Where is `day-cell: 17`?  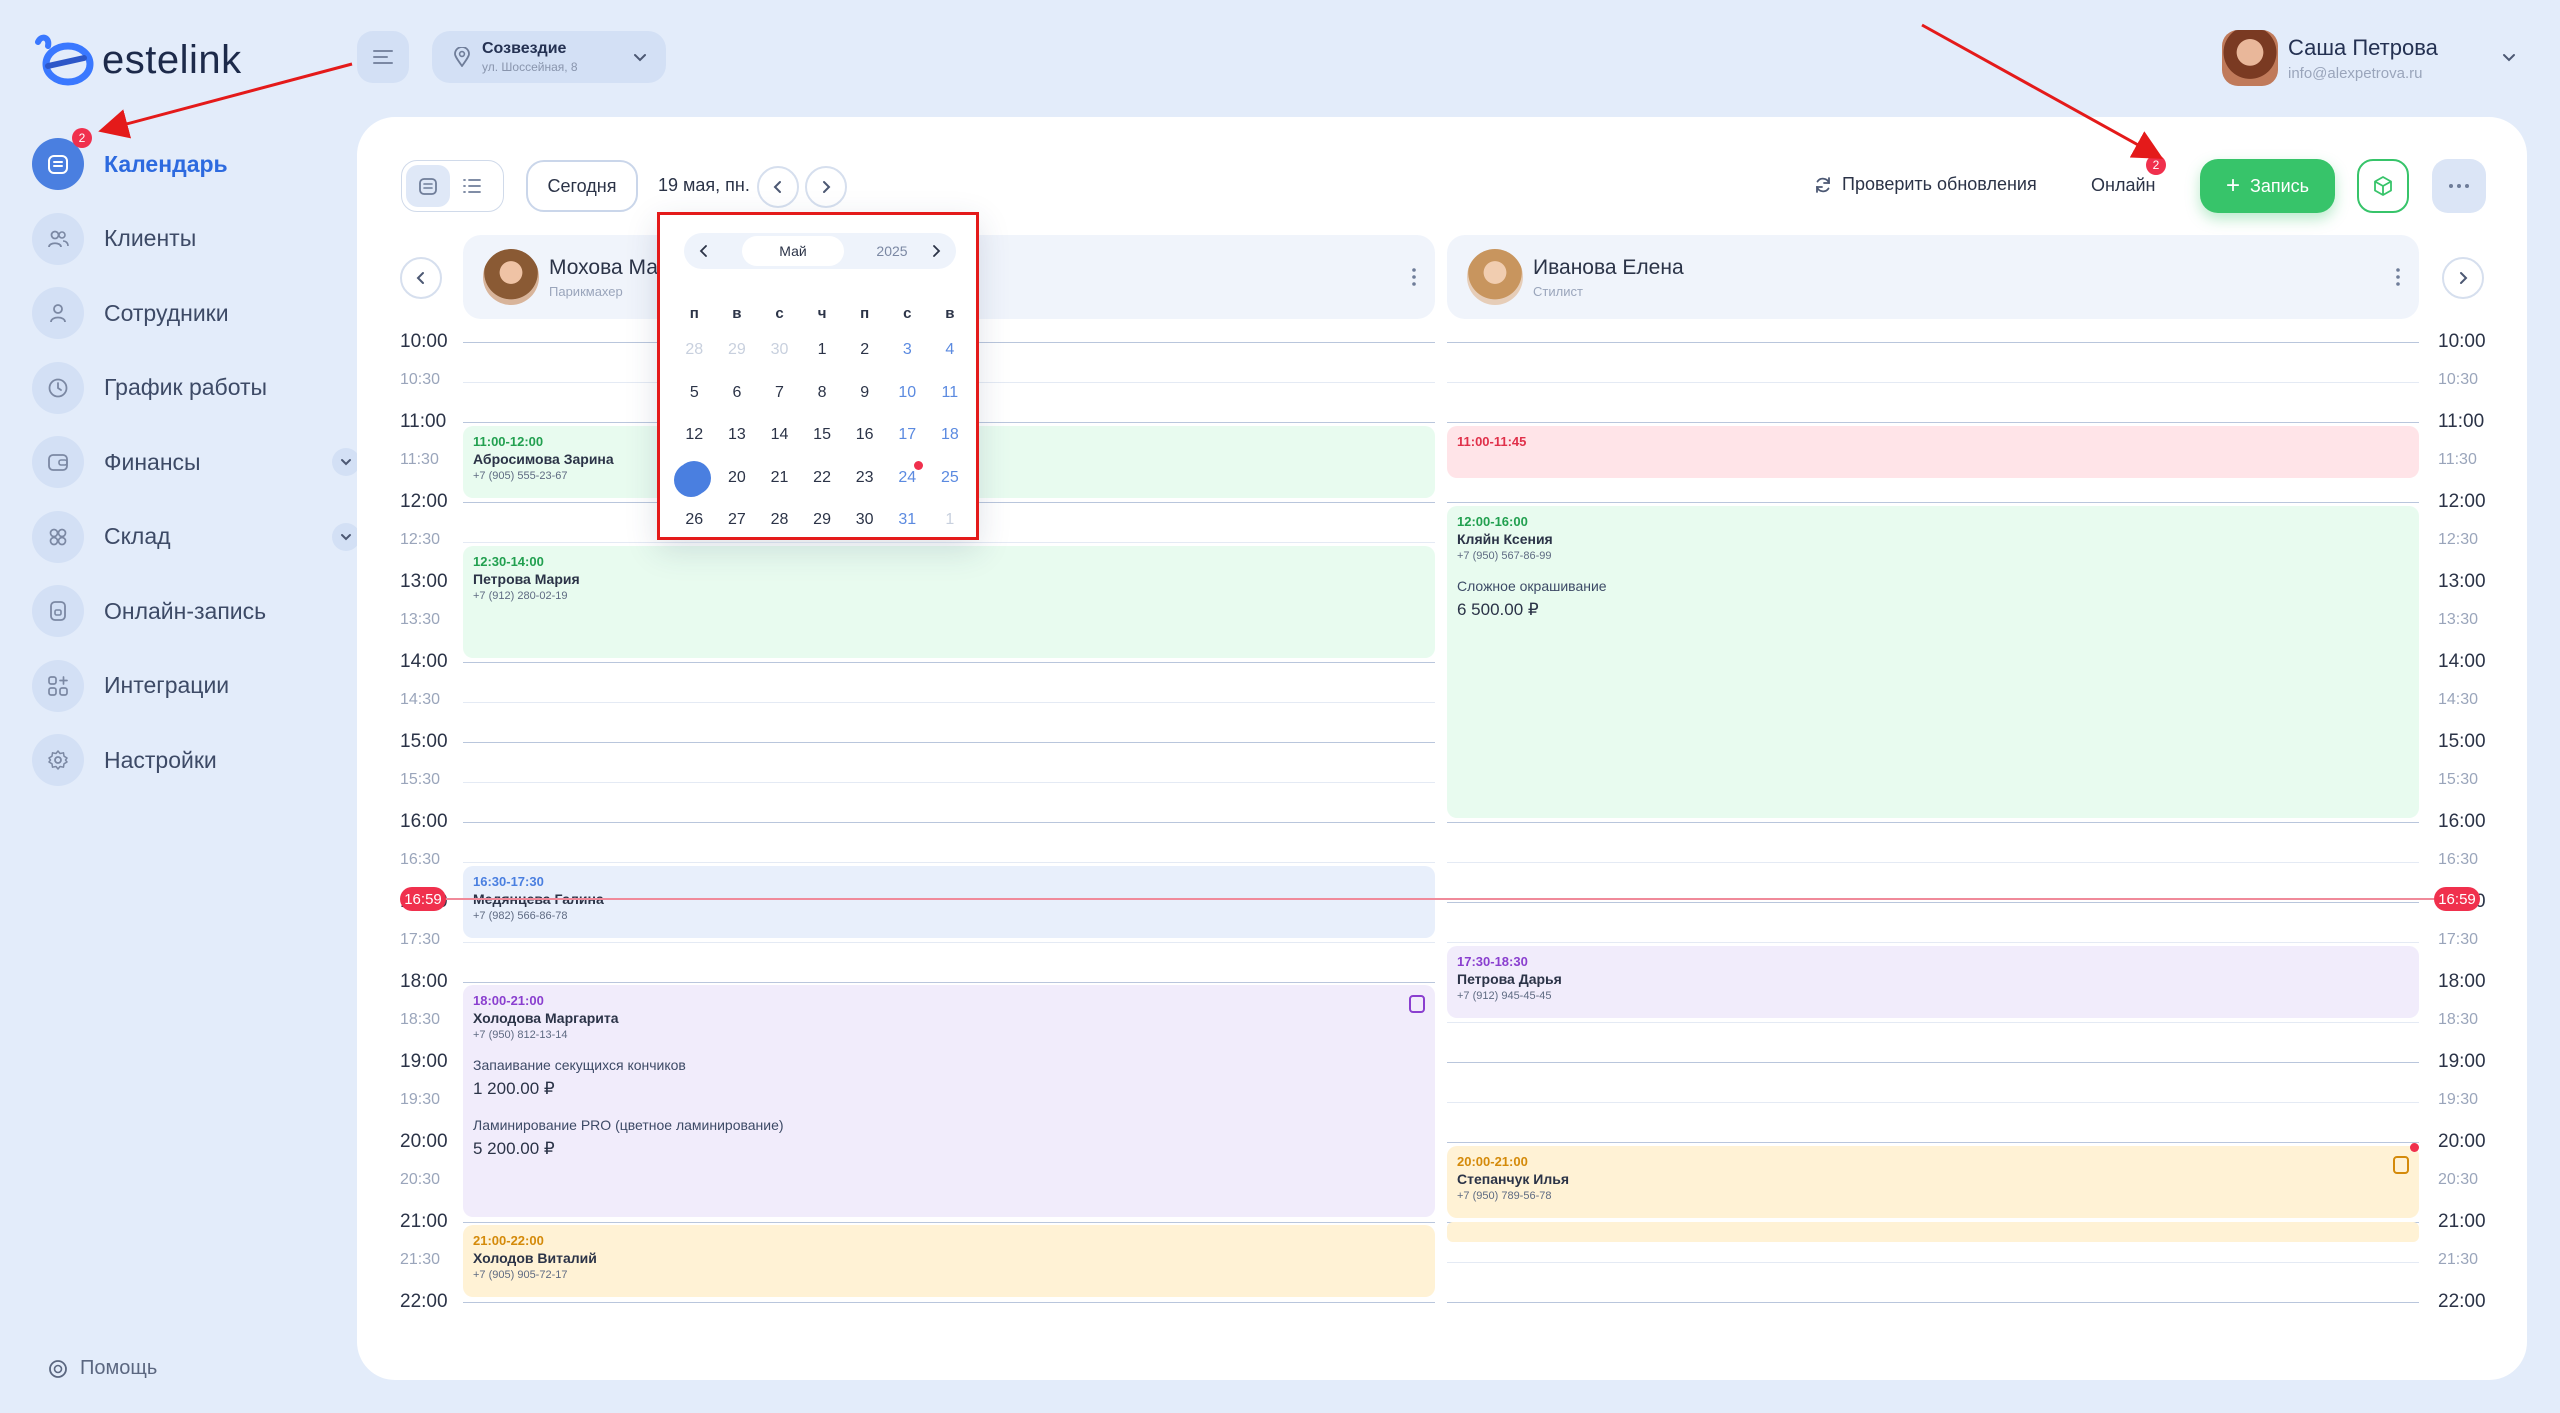 day-cell: 17 is located at coordinates (907, 435).